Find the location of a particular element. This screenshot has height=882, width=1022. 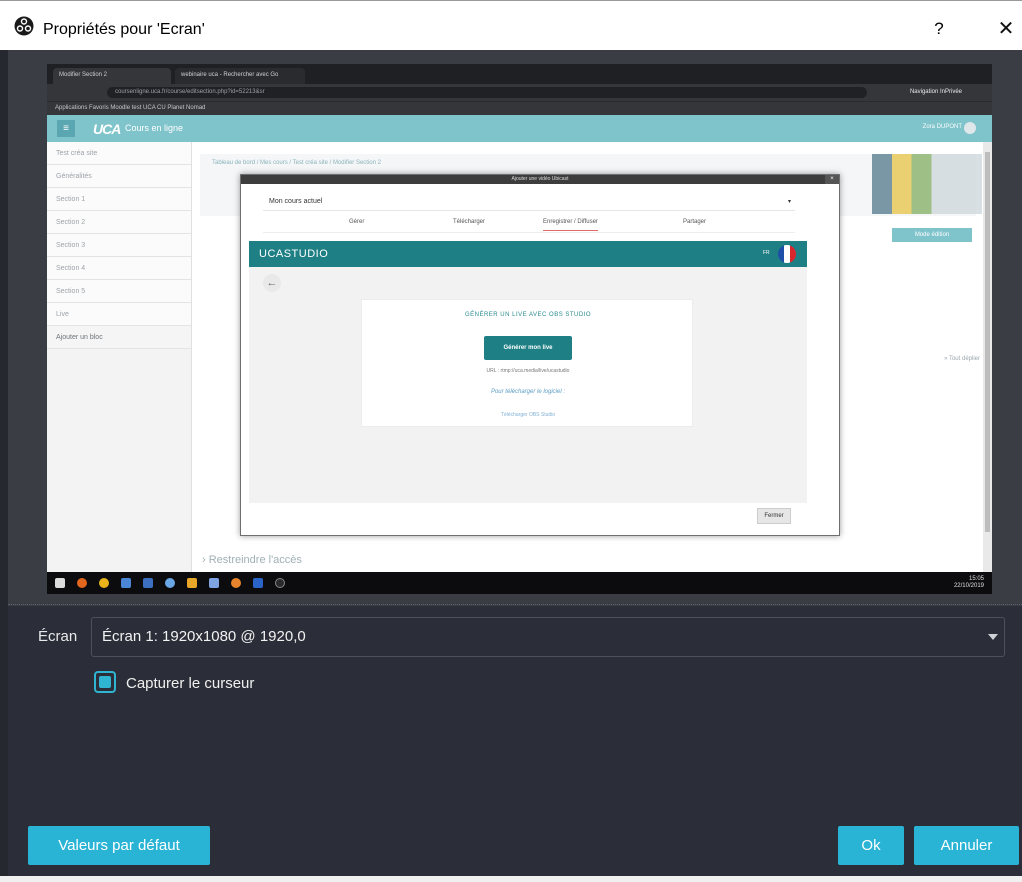

modal-close-button: Fermer is located at coordinates (774, 516).